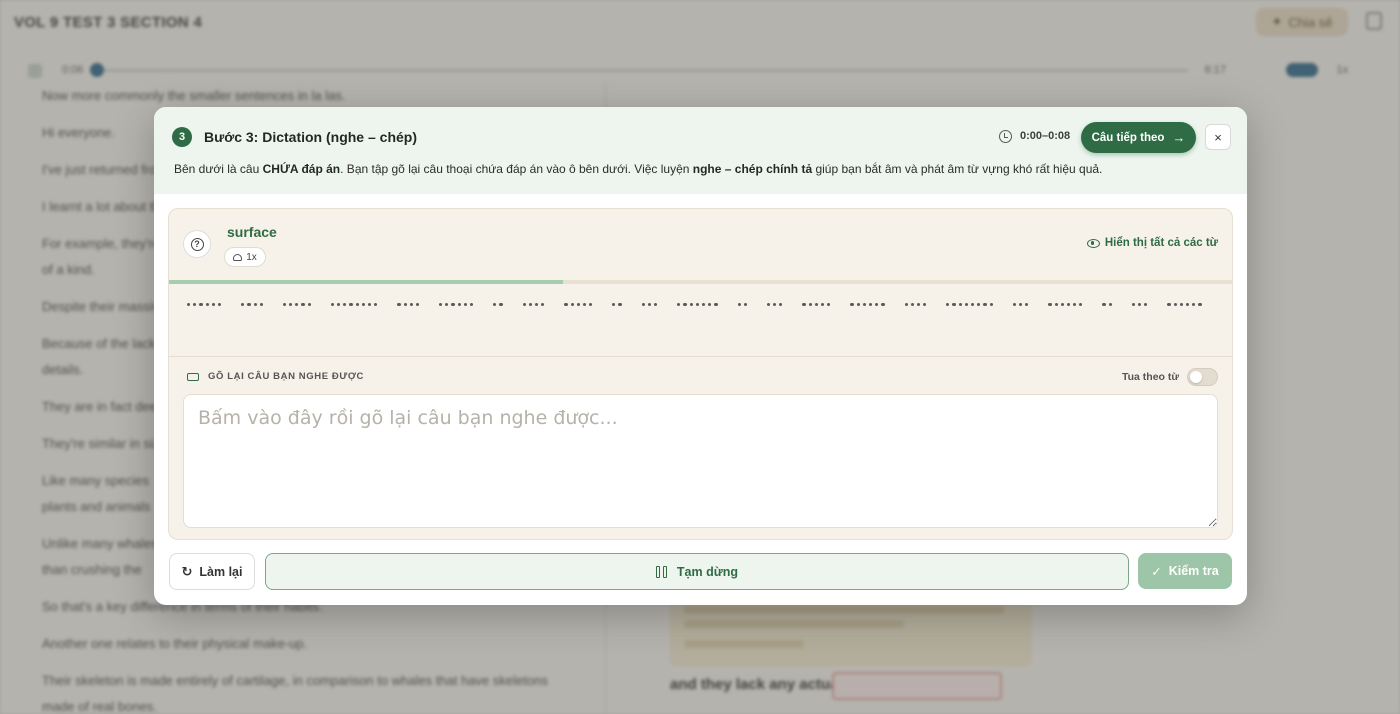 This screenshot has height=714, width=1400. I want to click on follow-word-toggle: Tua theo từ, so click(1170, 377).